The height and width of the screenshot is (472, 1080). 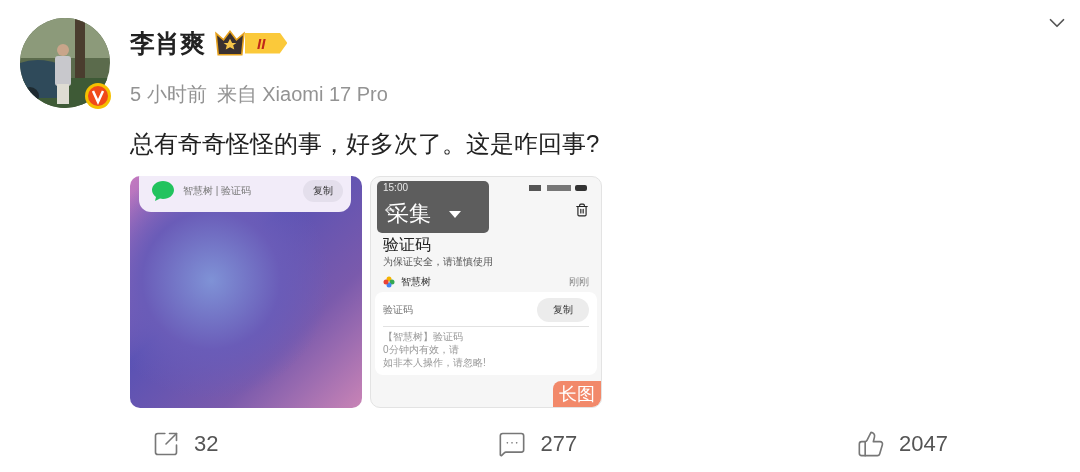 I want to click on comment-button: 277, so click(x=538, y=444).